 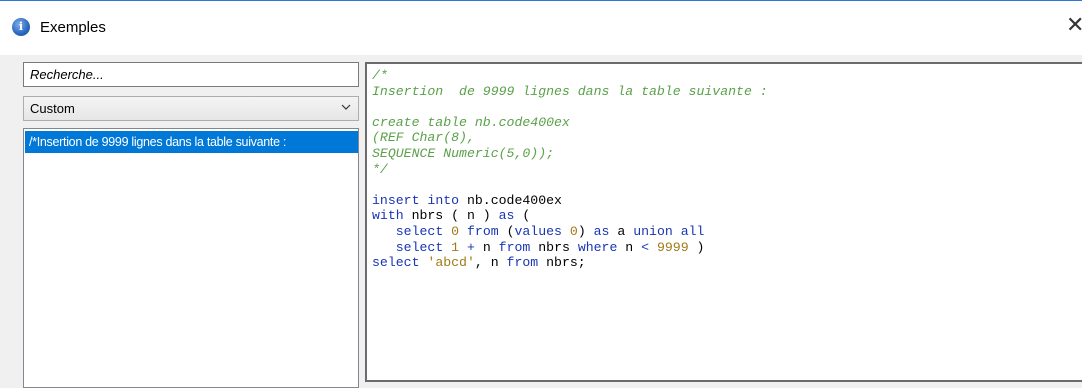 I want to click on code-line: select 0 from (values 0) as a union all, so click(x=550, y=231).